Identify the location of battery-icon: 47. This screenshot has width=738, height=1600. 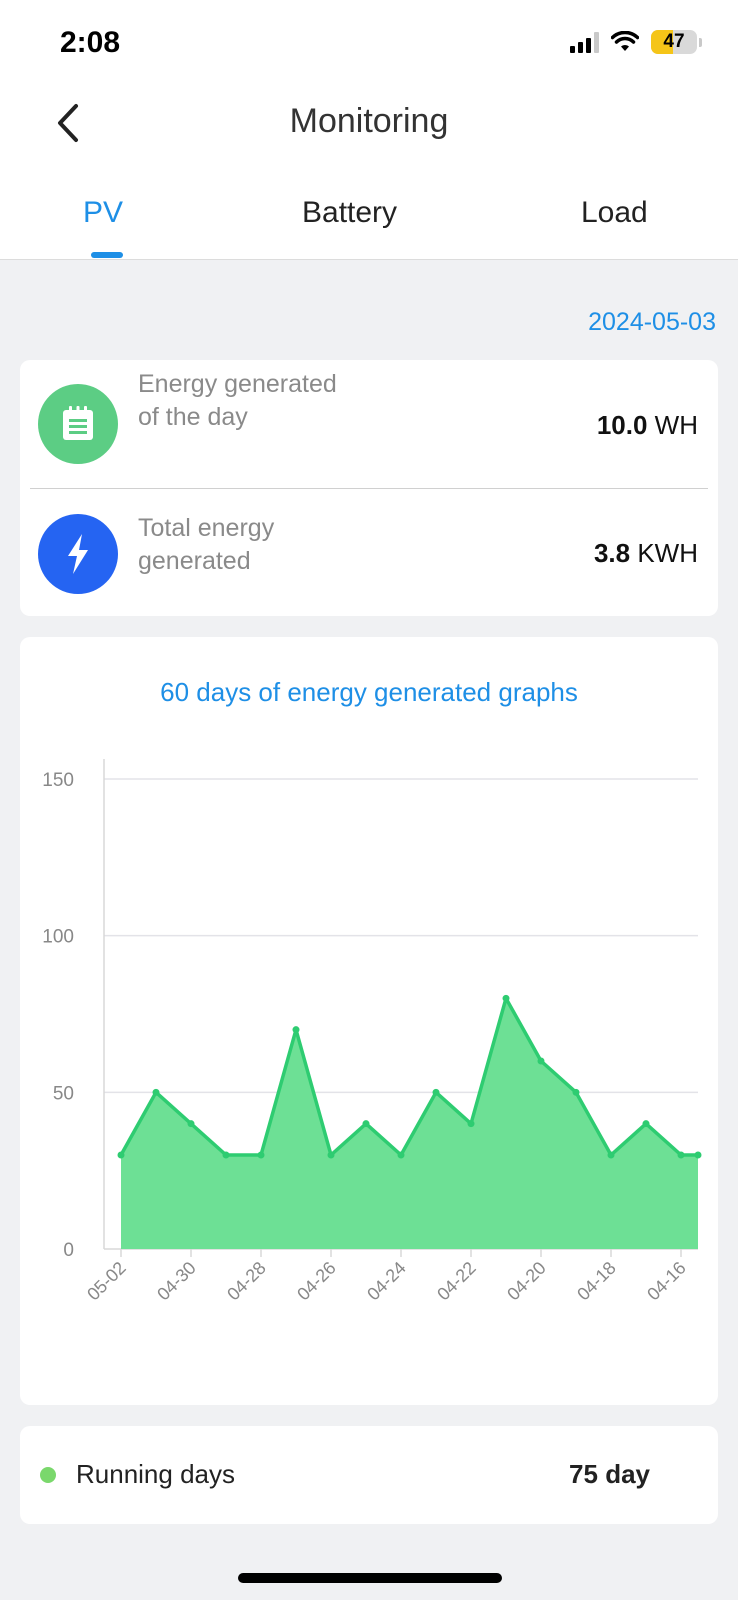
(674, 42).